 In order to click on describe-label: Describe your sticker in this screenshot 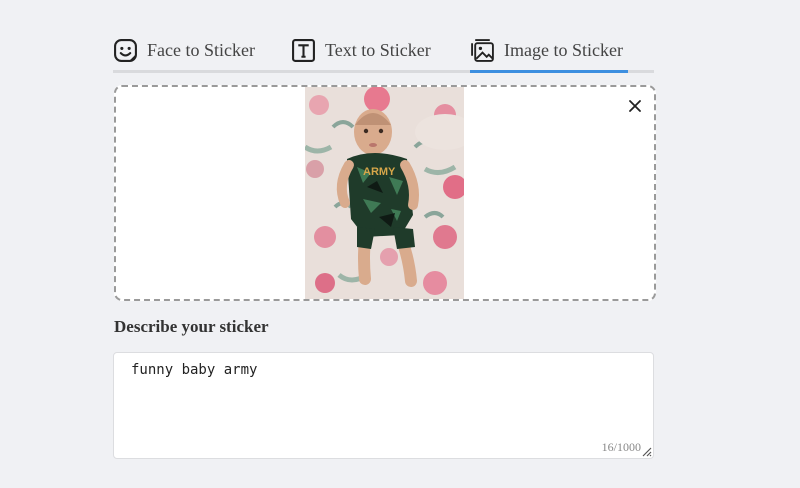, I will do `click(191, 326)`.